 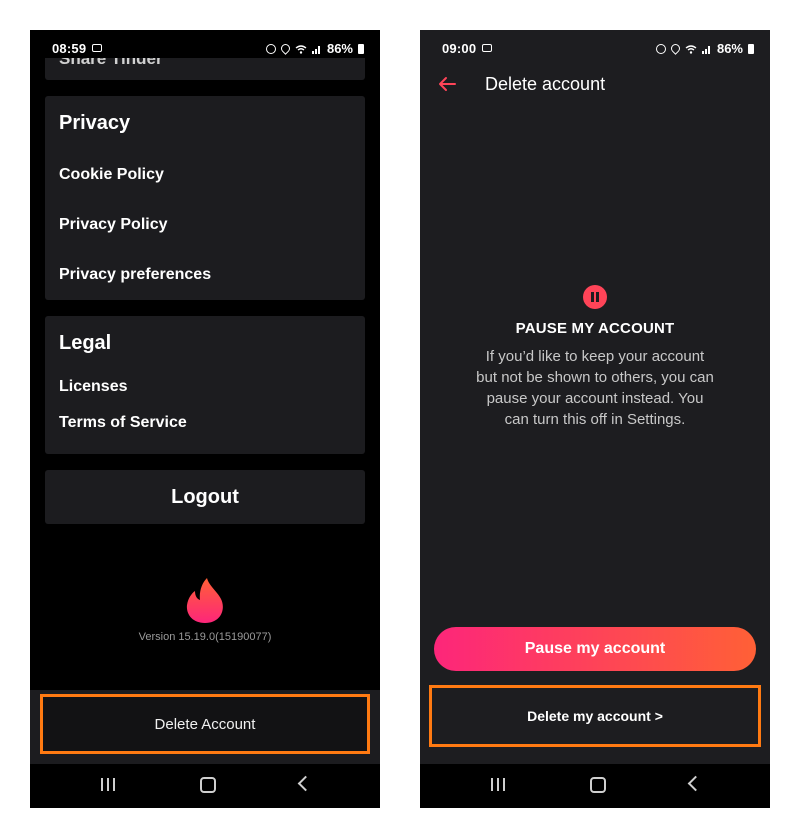 What do you see at coordinates (93, 387) in the screenshot?
I see `licenses-link: Licenses` at bounding box center [93, 387].